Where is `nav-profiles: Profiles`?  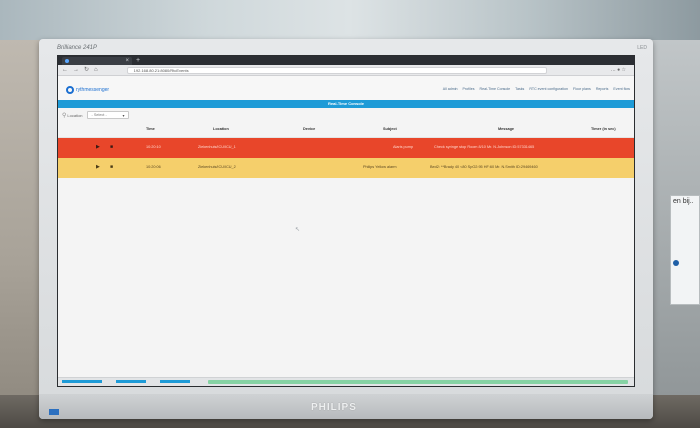
nav-profiles: Profiles is located at coordinates (469, 89).